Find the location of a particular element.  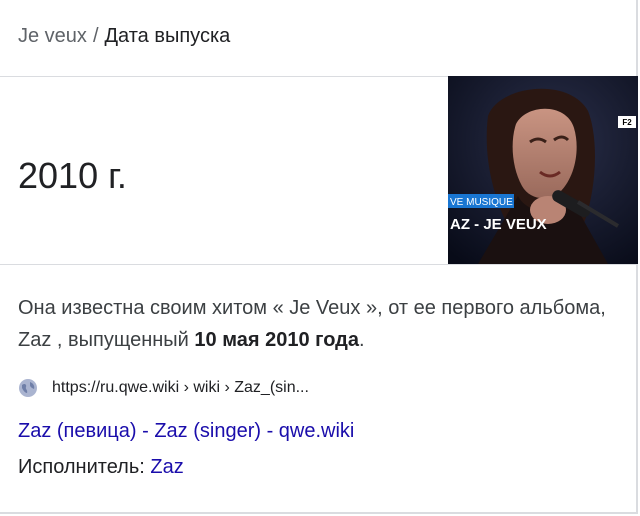

breadcrumb: Je veux / Дата выпуска is located at coordinates (124, 36).